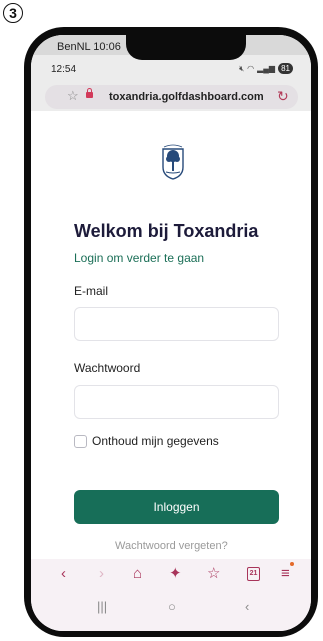 The image size is (323, 641). I want to click on mute-icon: 🔇︎, so click(242, 68).